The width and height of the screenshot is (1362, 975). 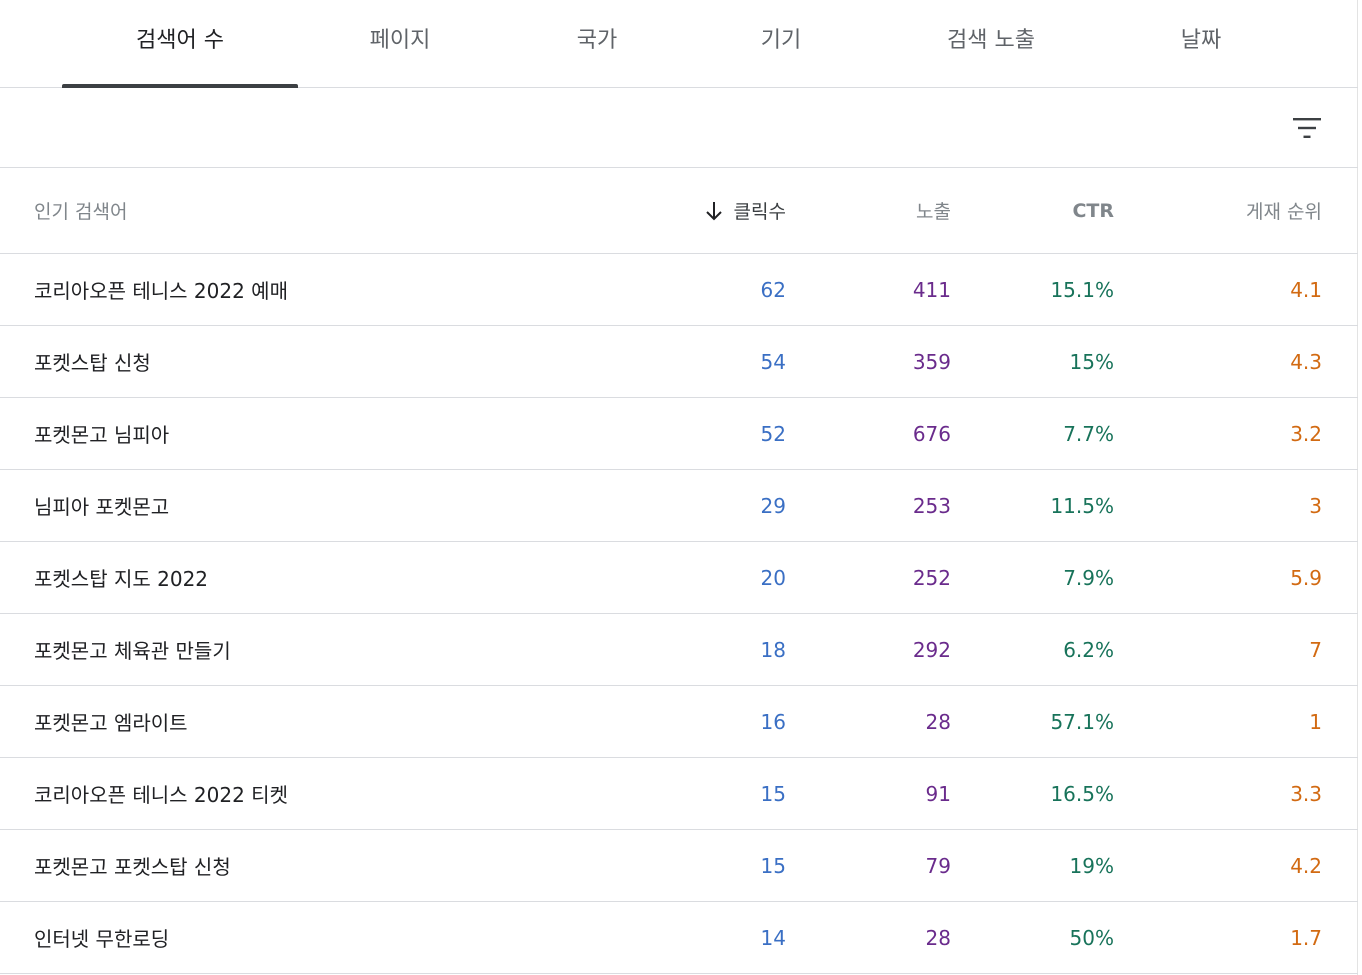 I want to click on table-row: 포켓몬고 엠라이트 16 28 57.1% 1, so click(x=679, y=722).